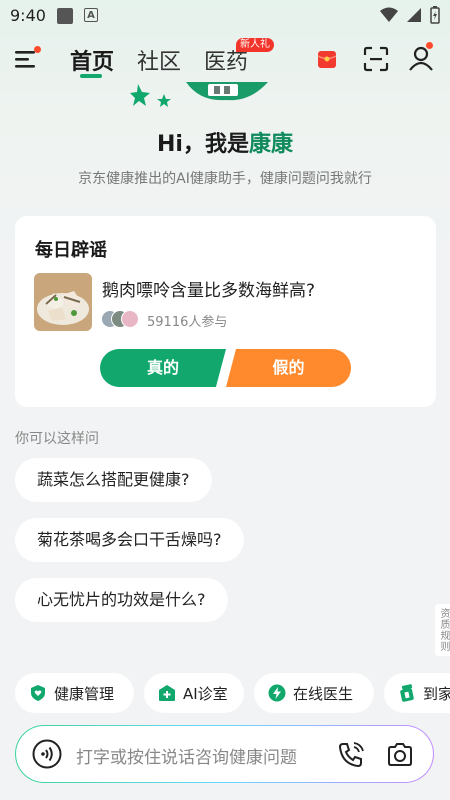  Describe the element at coordinates (37, 49) in the screenshot. I see `menu-notification-dot` at that location.